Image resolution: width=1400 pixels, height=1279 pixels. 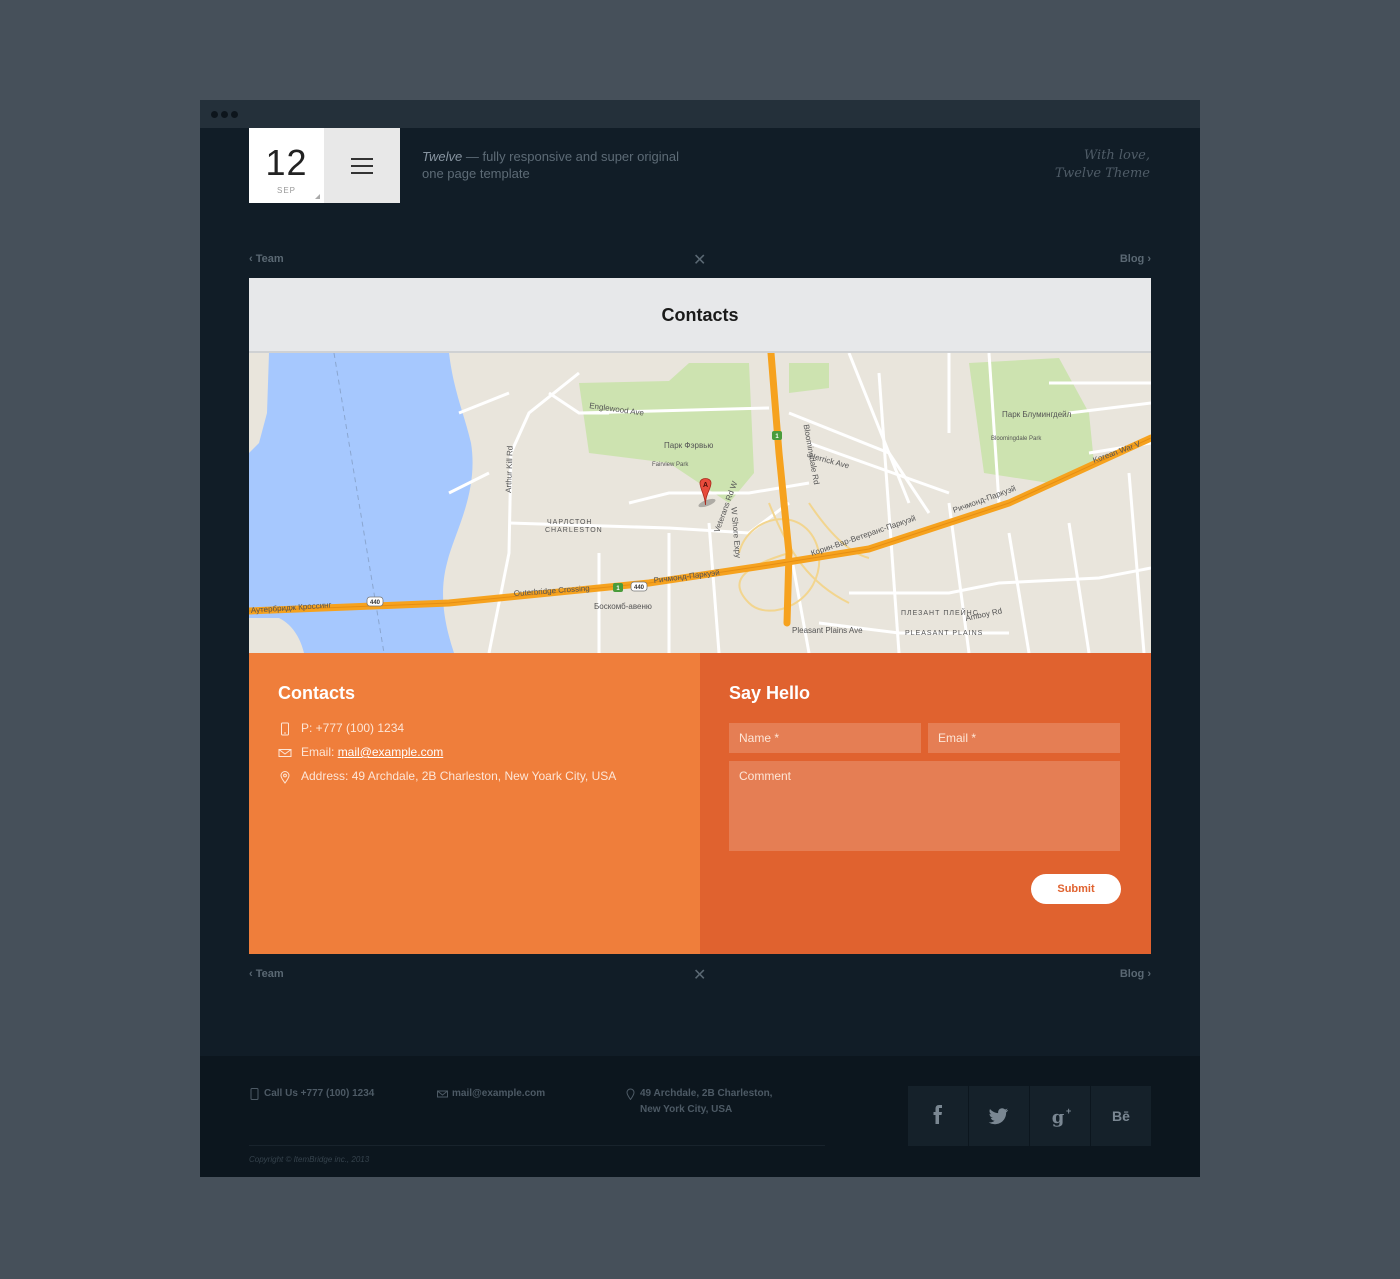 What do you see at coordinates (309, 1159) in the screenshot?
I see `copyright-text: Copyright © ItemBridge inc., 2013` at bounding box center [309, 1159].